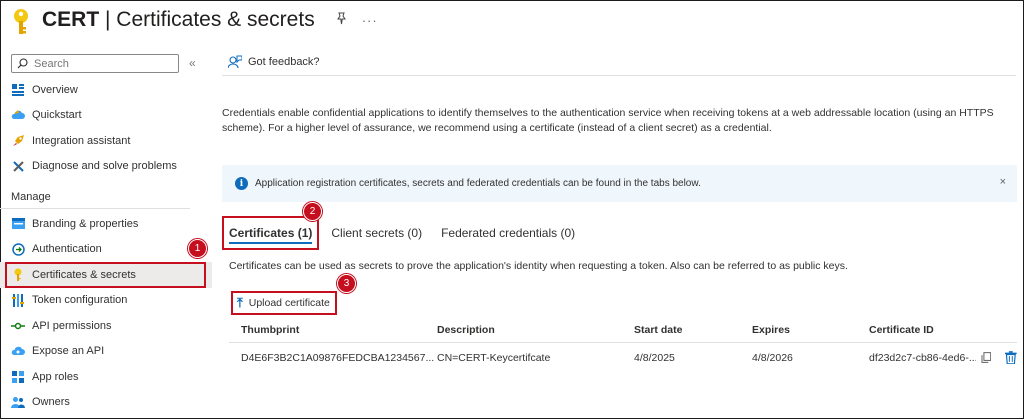  I want to click on sidebar-item-label: API permissions, so click(72, 325).